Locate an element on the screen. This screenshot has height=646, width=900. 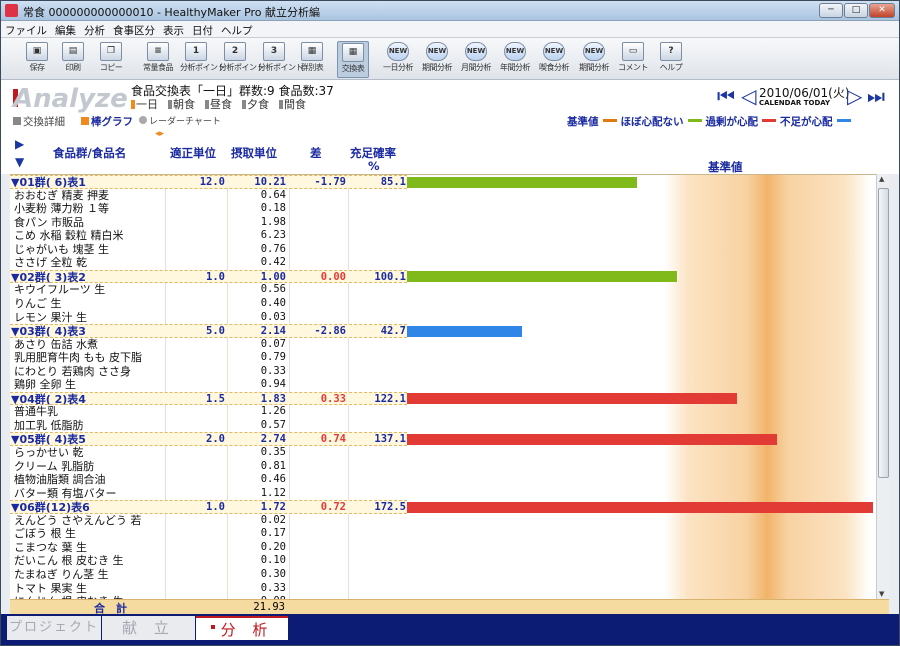
table-row: 鶏卵 全卵 生 0.94 is located at coordinates (208, 385).